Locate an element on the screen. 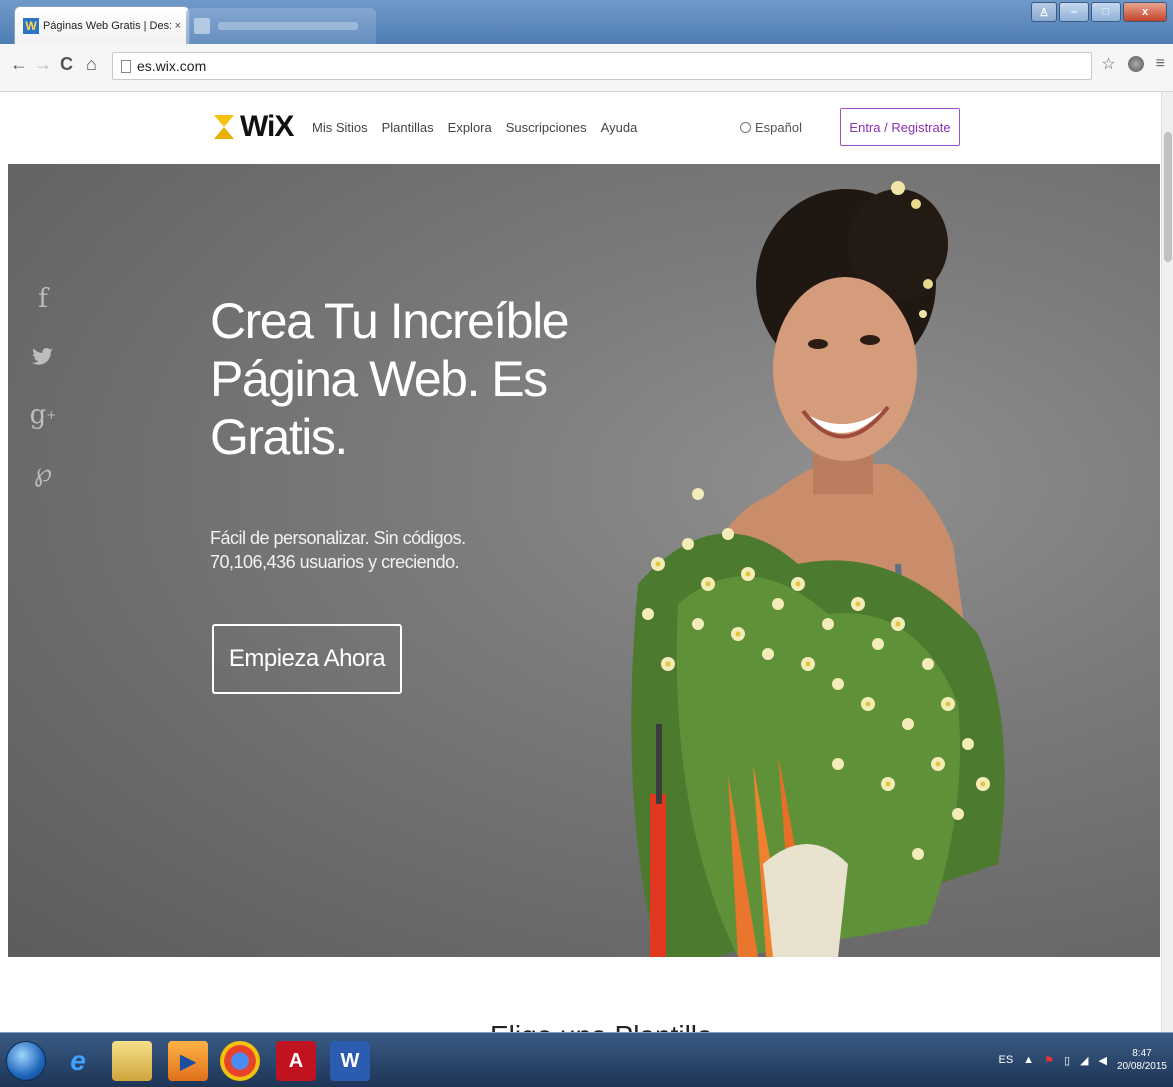 The height and width of the screenshot is (1087, 1173). menu-item-mis-sitios: Mis Sitios is located at coordinates (340, 127).